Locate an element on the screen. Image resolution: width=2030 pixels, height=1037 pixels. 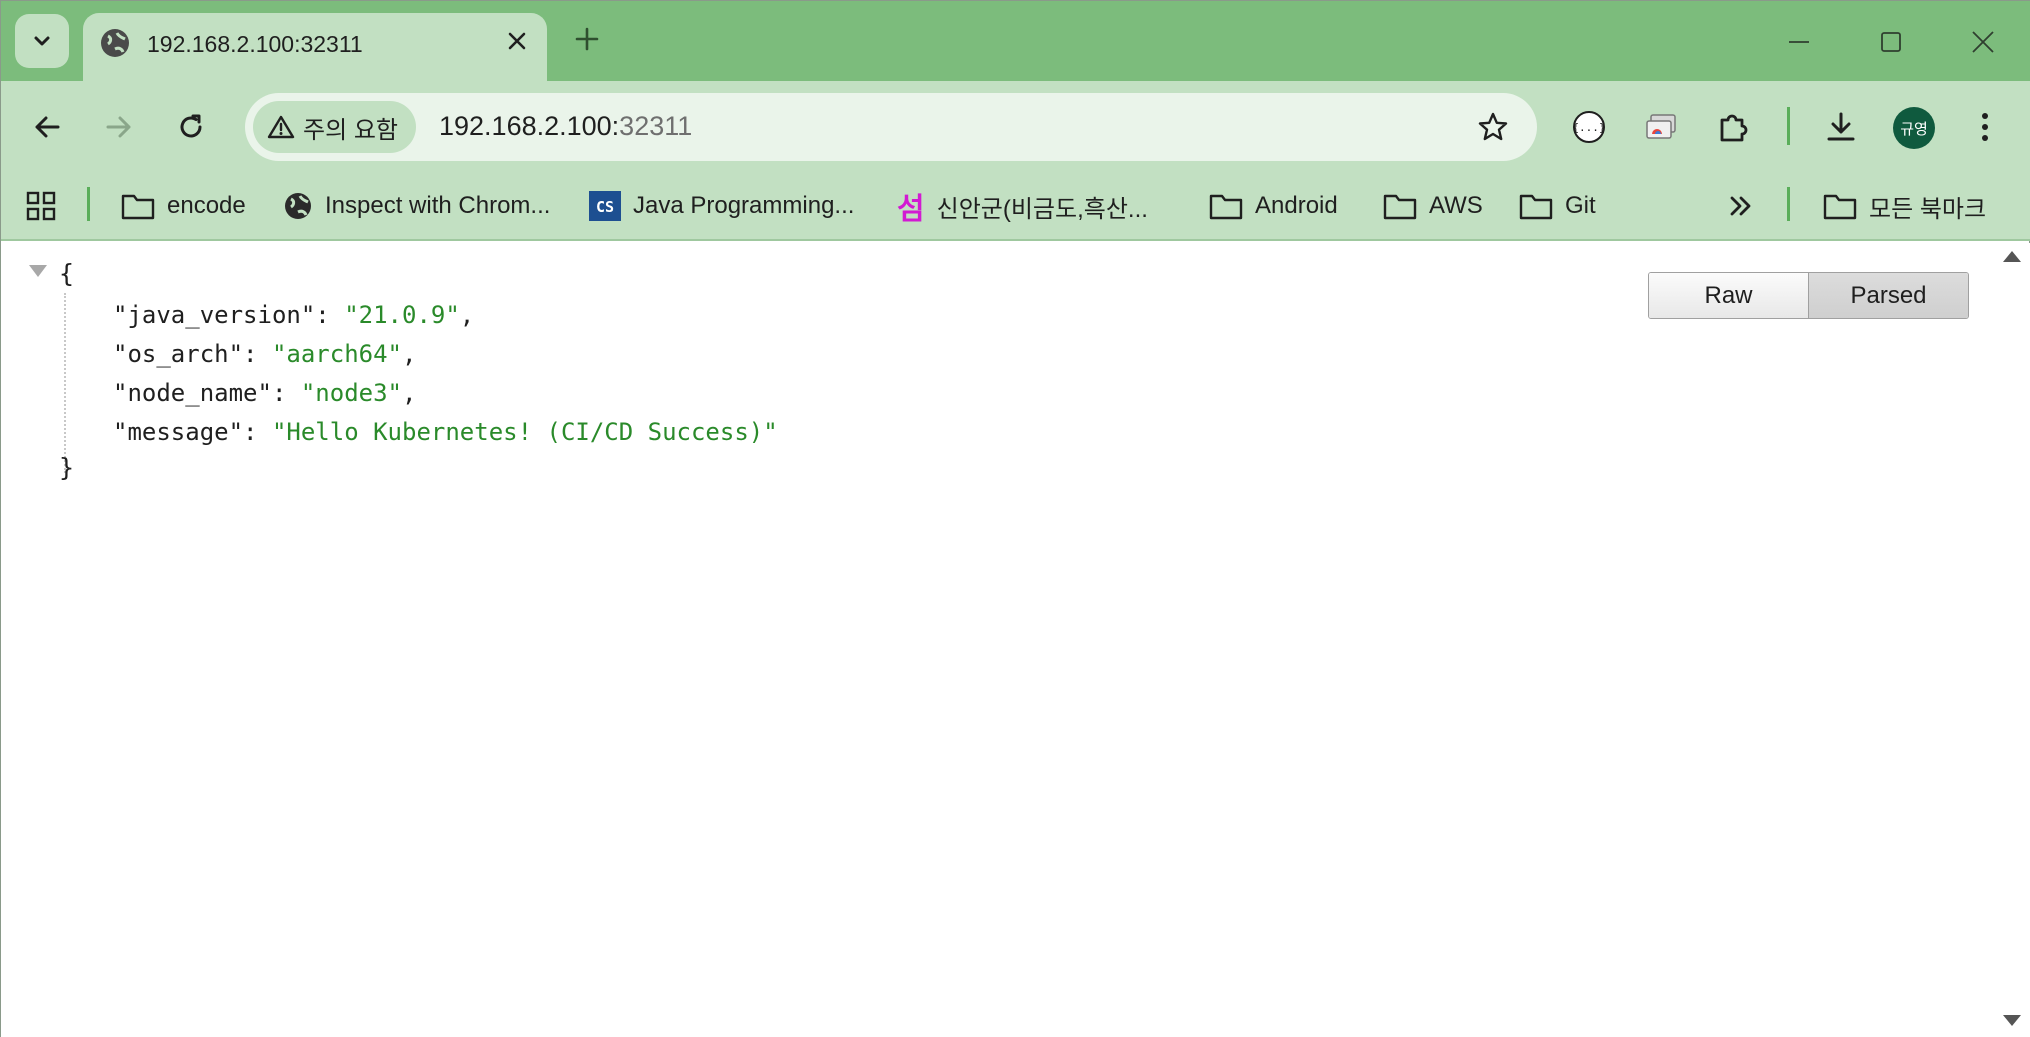
screen-capture-icon is located at coordinates (1661, 126).